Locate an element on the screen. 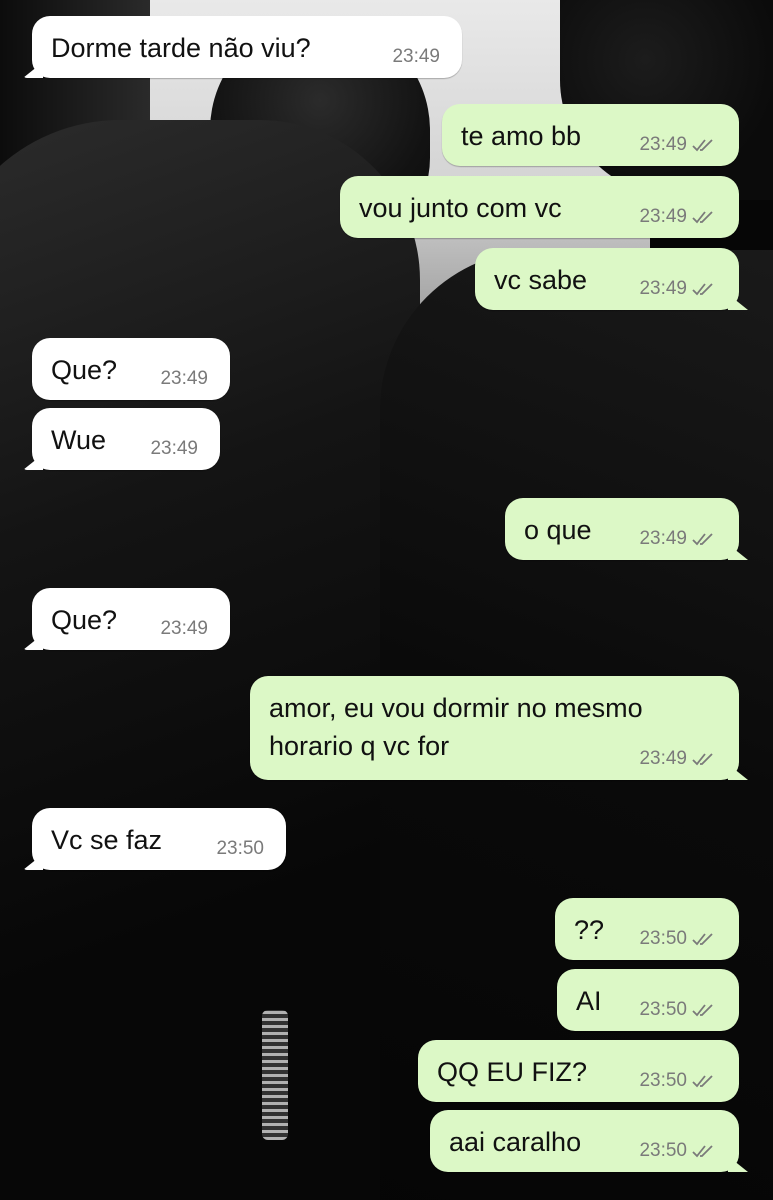 The width and height of the screenshot is (773, 1200). message-incoming: Vc se faz 23:50 is located at coordinates (159, 839).